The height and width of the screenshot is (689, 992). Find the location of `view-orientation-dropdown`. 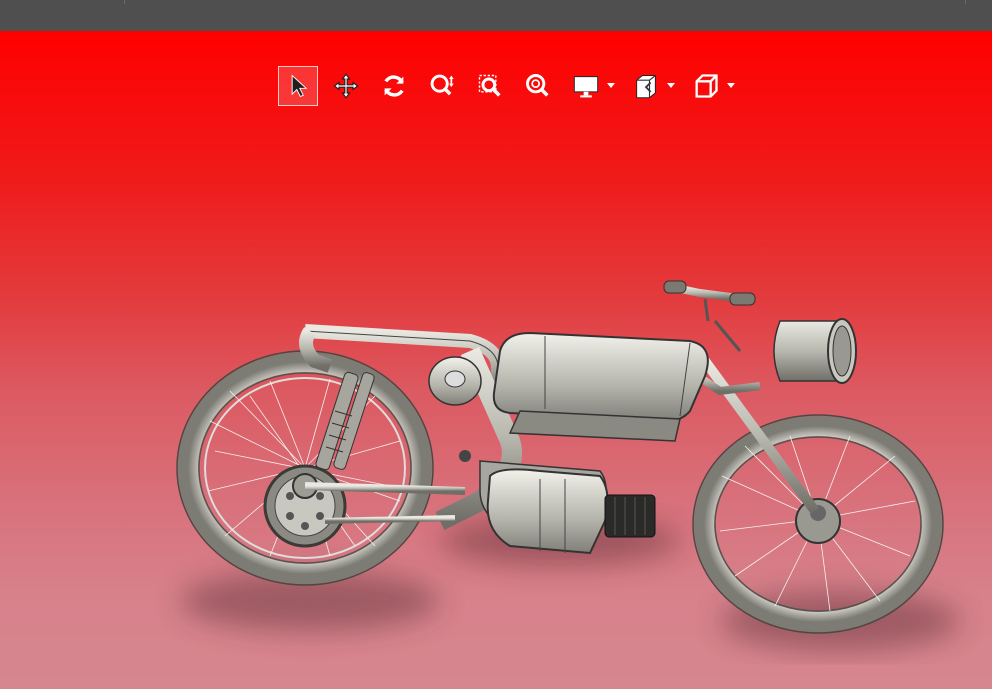

view-orientation-dropdown is located at coordinates (731, 86).